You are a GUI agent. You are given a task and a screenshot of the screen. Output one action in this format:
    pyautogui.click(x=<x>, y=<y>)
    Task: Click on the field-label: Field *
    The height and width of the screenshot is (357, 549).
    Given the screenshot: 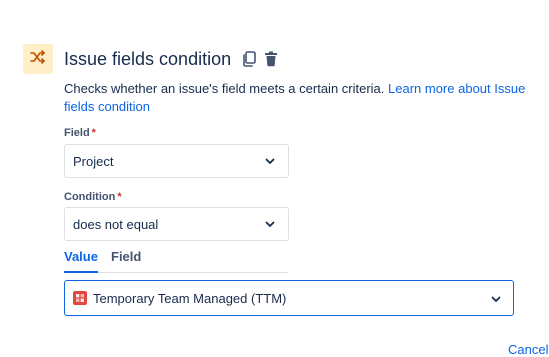 What is the action you would take?
    pyautogui.click(x=80, y=133)
    